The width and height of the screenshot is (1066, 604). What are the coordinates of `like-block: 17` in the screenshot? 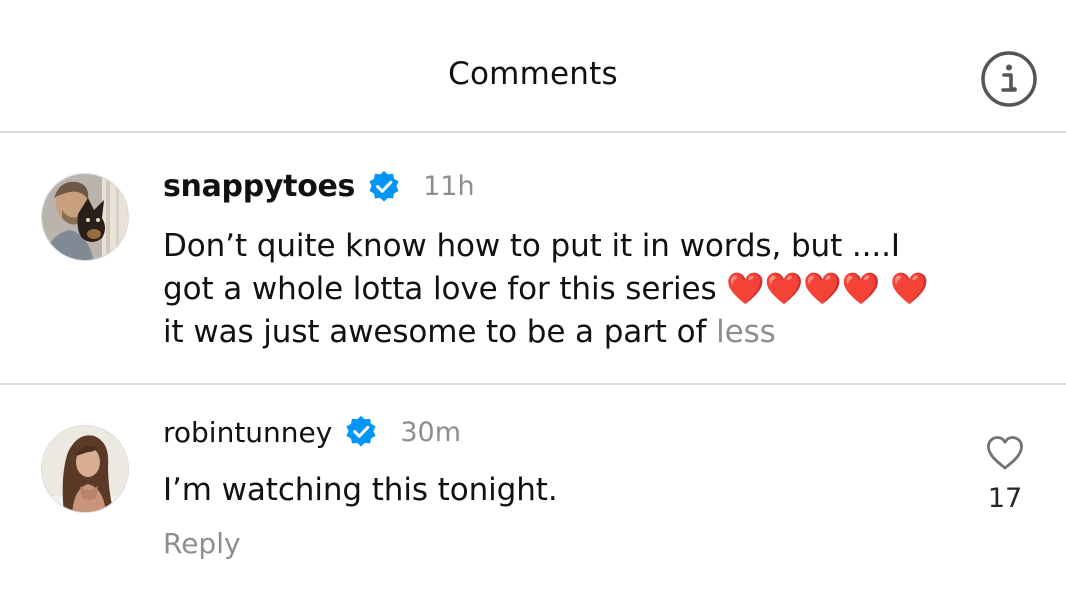 It's located at (1005, 474).